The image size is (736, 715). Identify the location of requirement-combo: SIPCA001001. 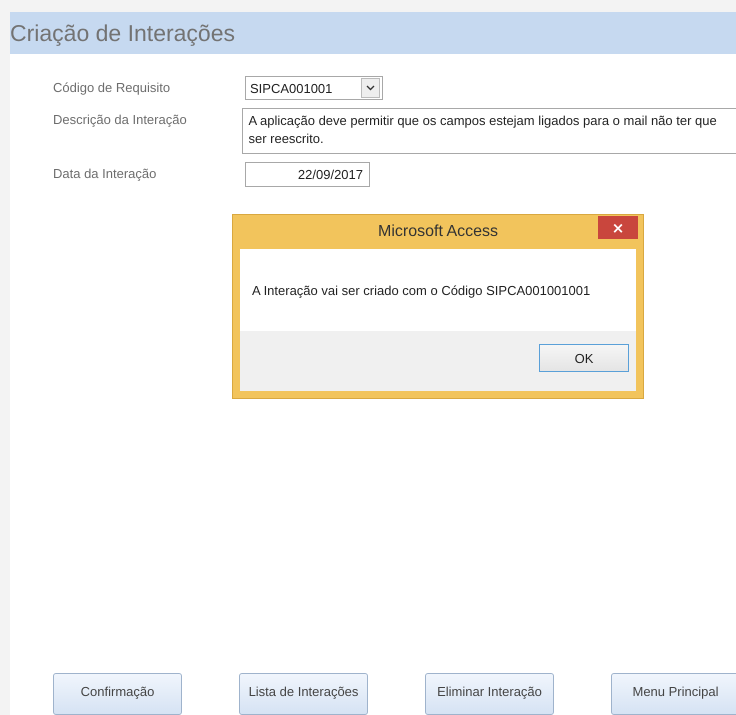
(314, 88).